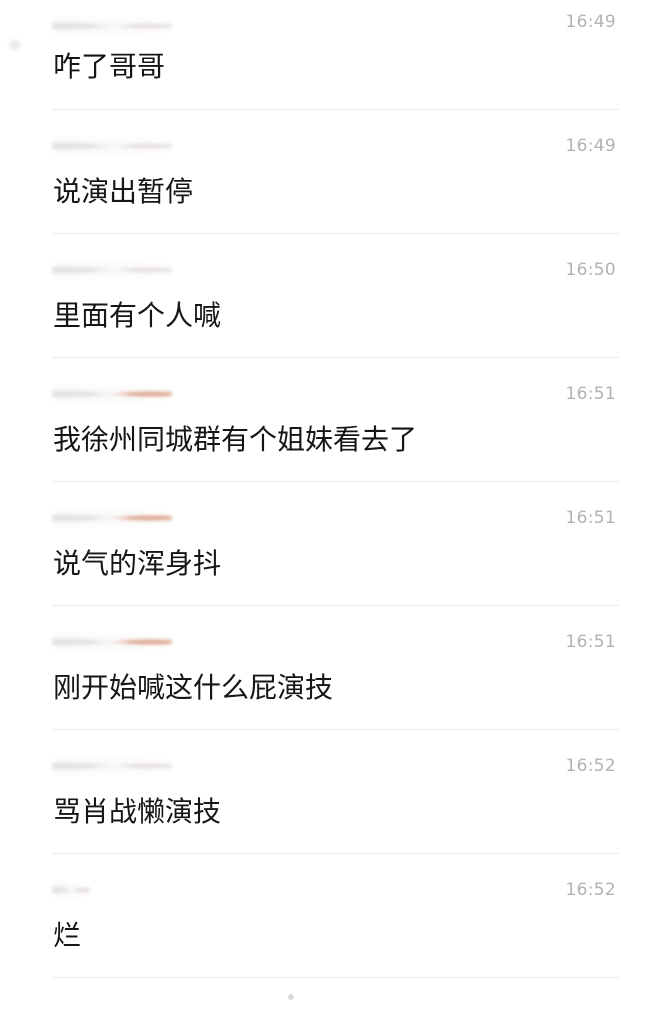 Image resolution: width=647 pixels, height=1024 pixels. I want to click on message-row: 16:51 刚开始喊这什么屁演技, so click(323, 668).